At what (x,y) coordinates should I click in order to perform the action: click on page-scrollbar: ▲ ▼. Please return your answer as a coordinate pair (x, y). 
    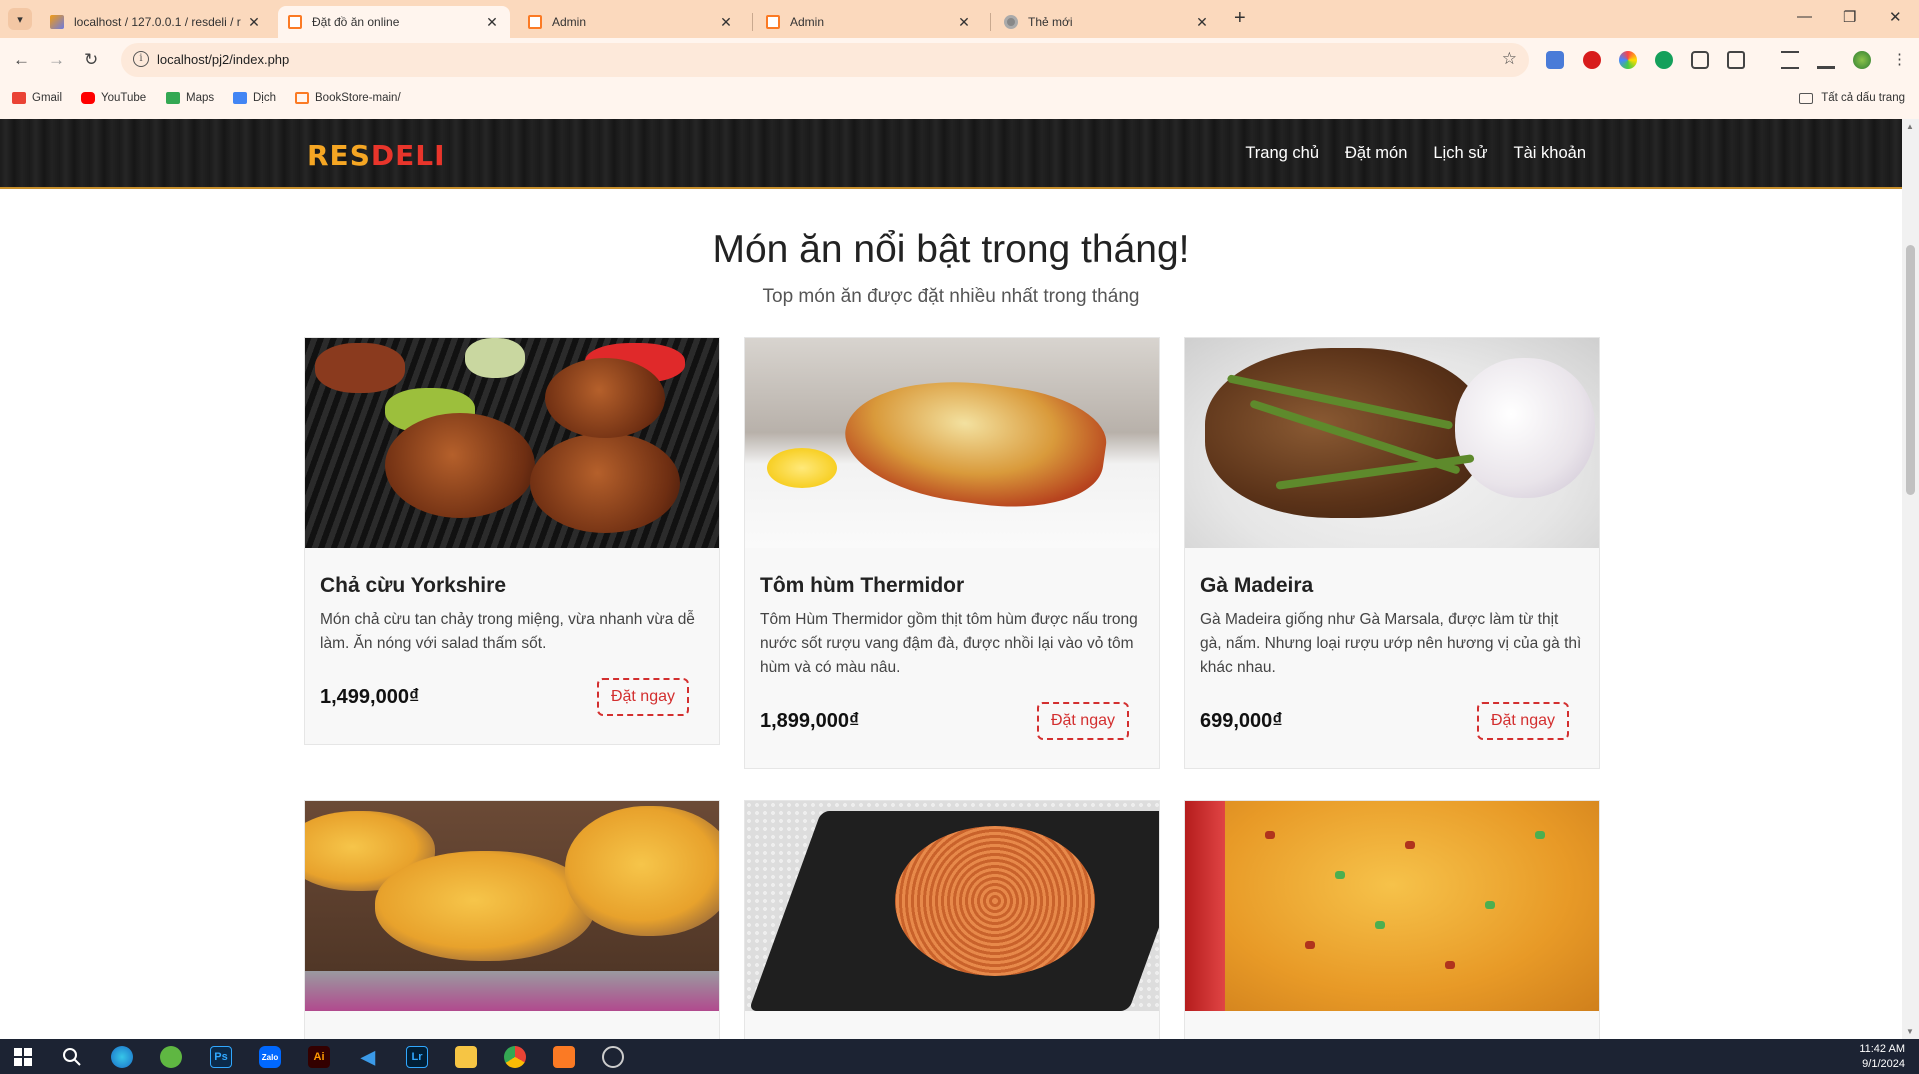
    Looking at the image, I should click on (1910, 579).